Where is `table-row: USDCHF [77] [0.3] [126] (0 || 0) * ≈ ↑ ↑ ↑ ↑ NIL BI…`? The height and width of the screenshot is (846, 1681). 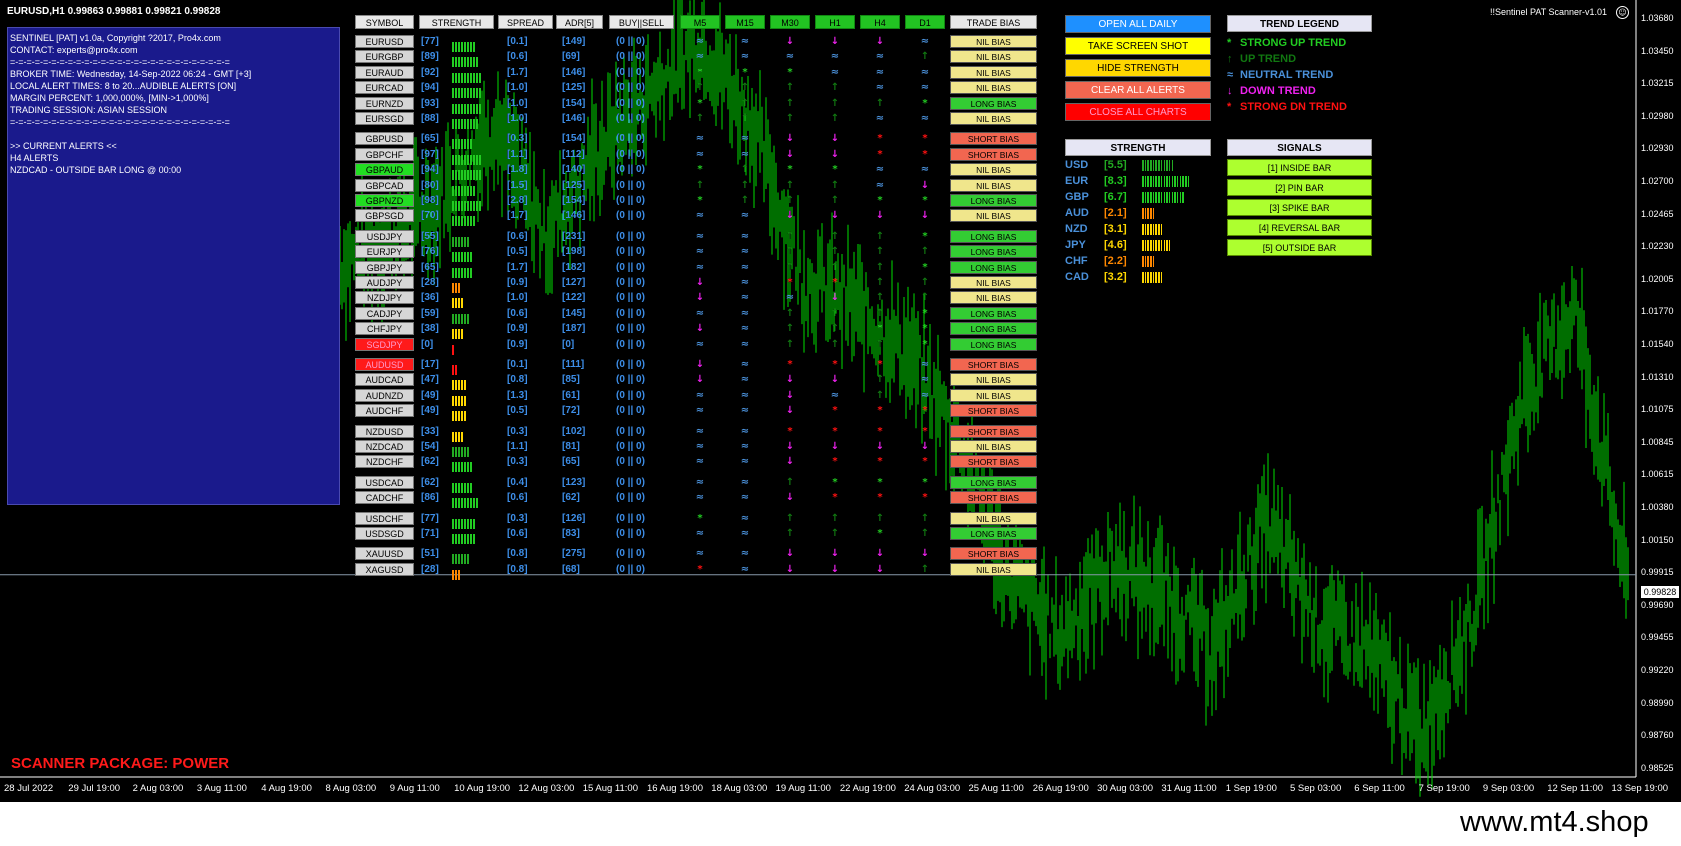 table-row: USDCHF [77] [0.3] [126] (0 || 0) * ≈ ↑ ↑ ↑ ↑ NIL BI… is located at coordinates (696, 520).